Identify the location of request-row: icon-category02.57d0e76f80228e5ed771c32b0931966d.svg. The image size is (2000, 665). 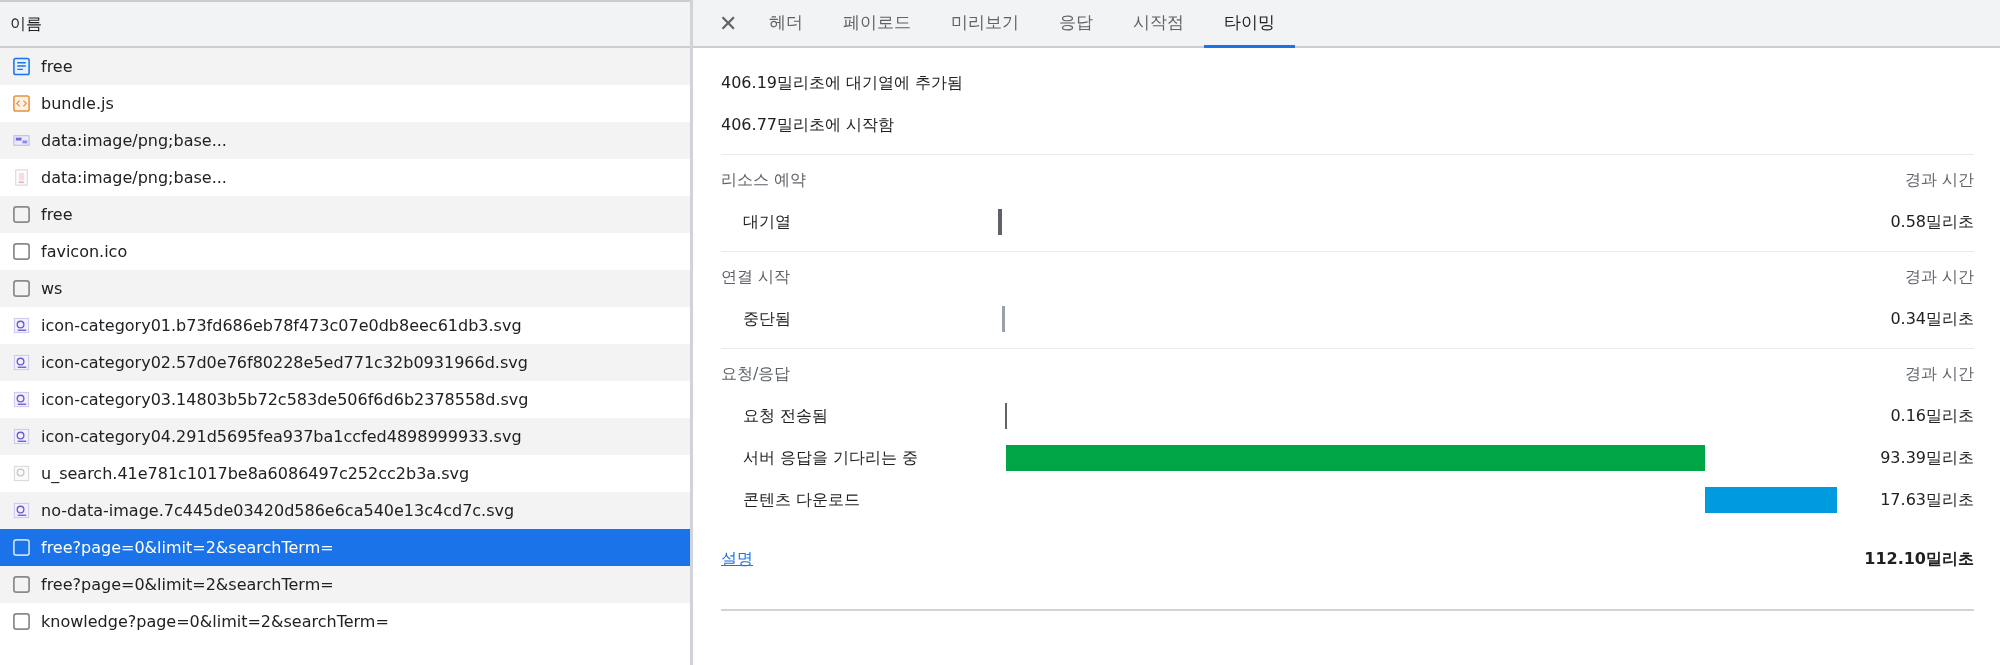
(345, 362).